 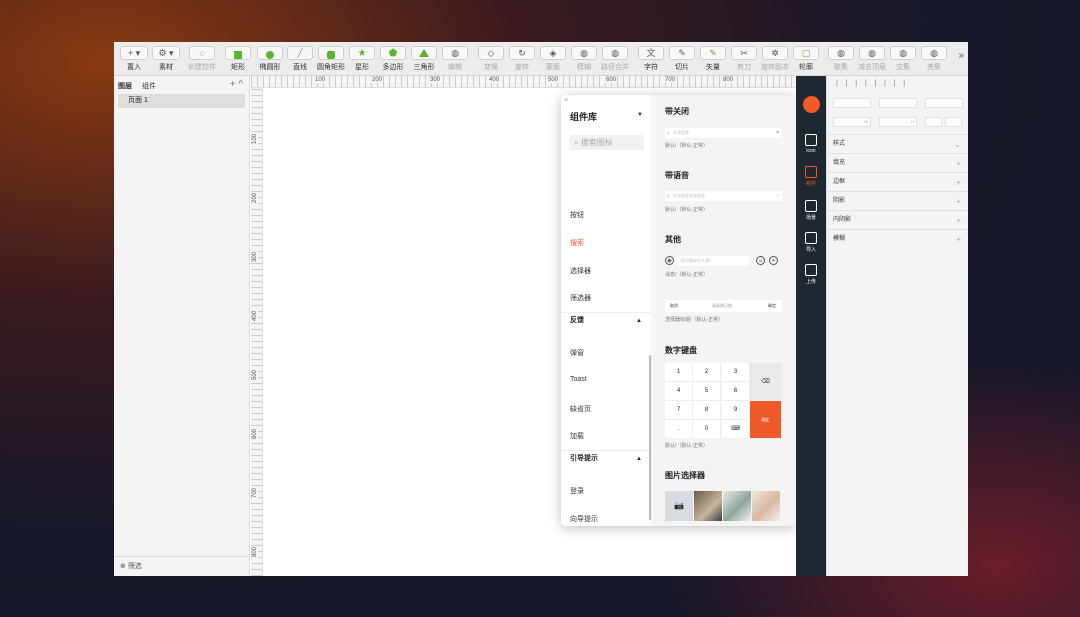 I want to click on tab-layers: 图层, so click(x=125, y=86).